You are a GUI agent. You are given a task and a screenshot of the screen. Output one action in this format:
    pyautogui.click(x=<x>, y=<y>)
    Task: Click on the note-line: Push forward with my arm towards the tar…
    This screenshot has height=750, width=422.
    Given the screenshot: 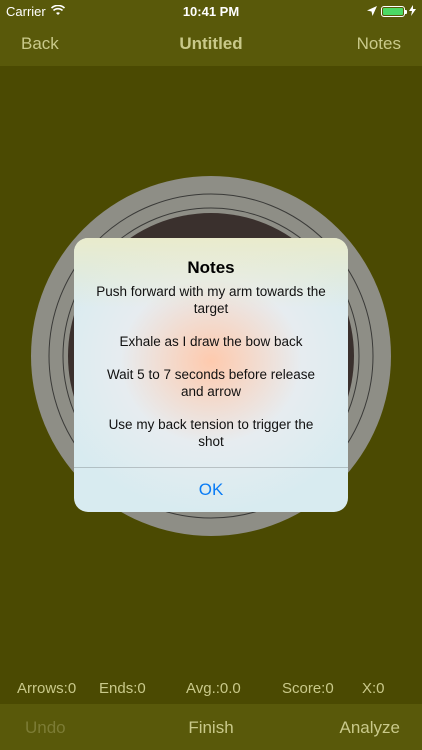 What is the action you would take?
    pyautogui.click(x=211, y=300)
    